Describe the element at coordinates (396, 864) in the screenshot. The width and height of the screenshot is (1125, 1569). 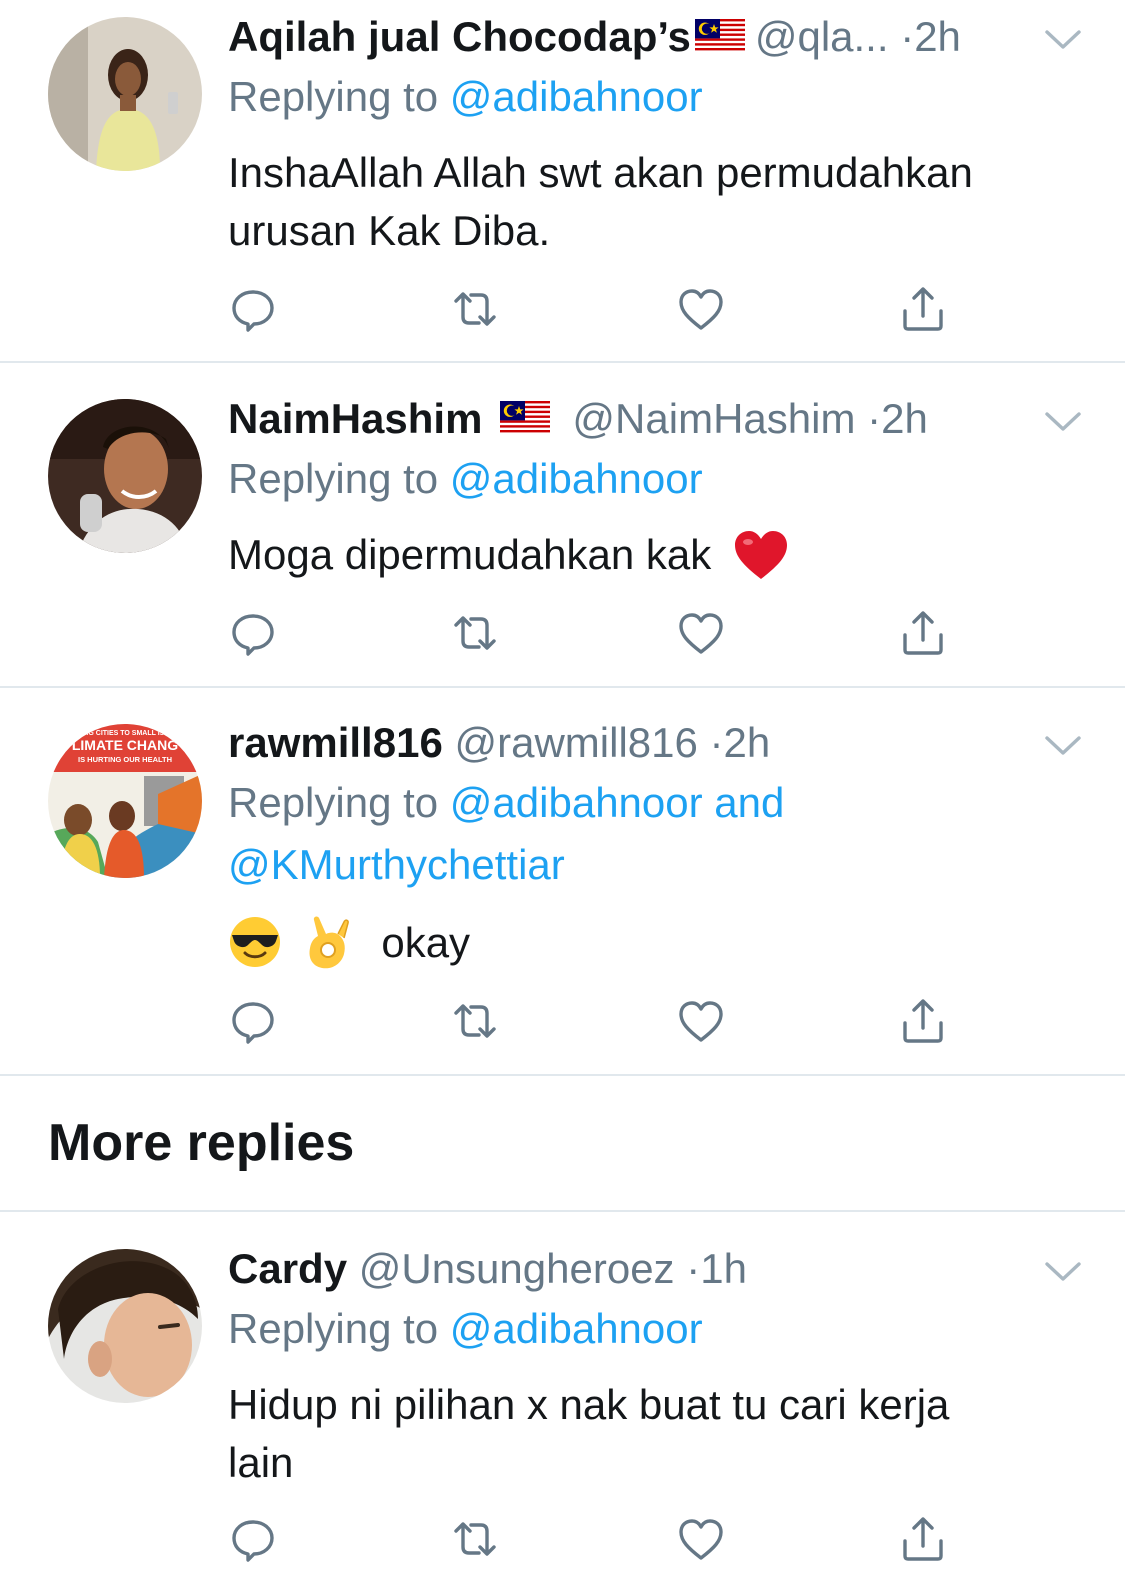
I see `mention-link: @KMurthychettiar` at that location.